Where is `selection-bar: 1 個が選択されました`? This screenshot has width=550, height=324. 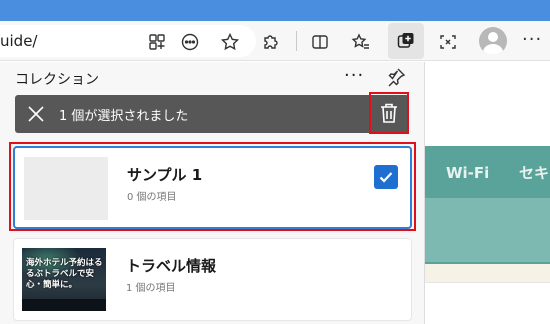 selection-bar: 1 個が選択されました is located at coordinates (212, 114).